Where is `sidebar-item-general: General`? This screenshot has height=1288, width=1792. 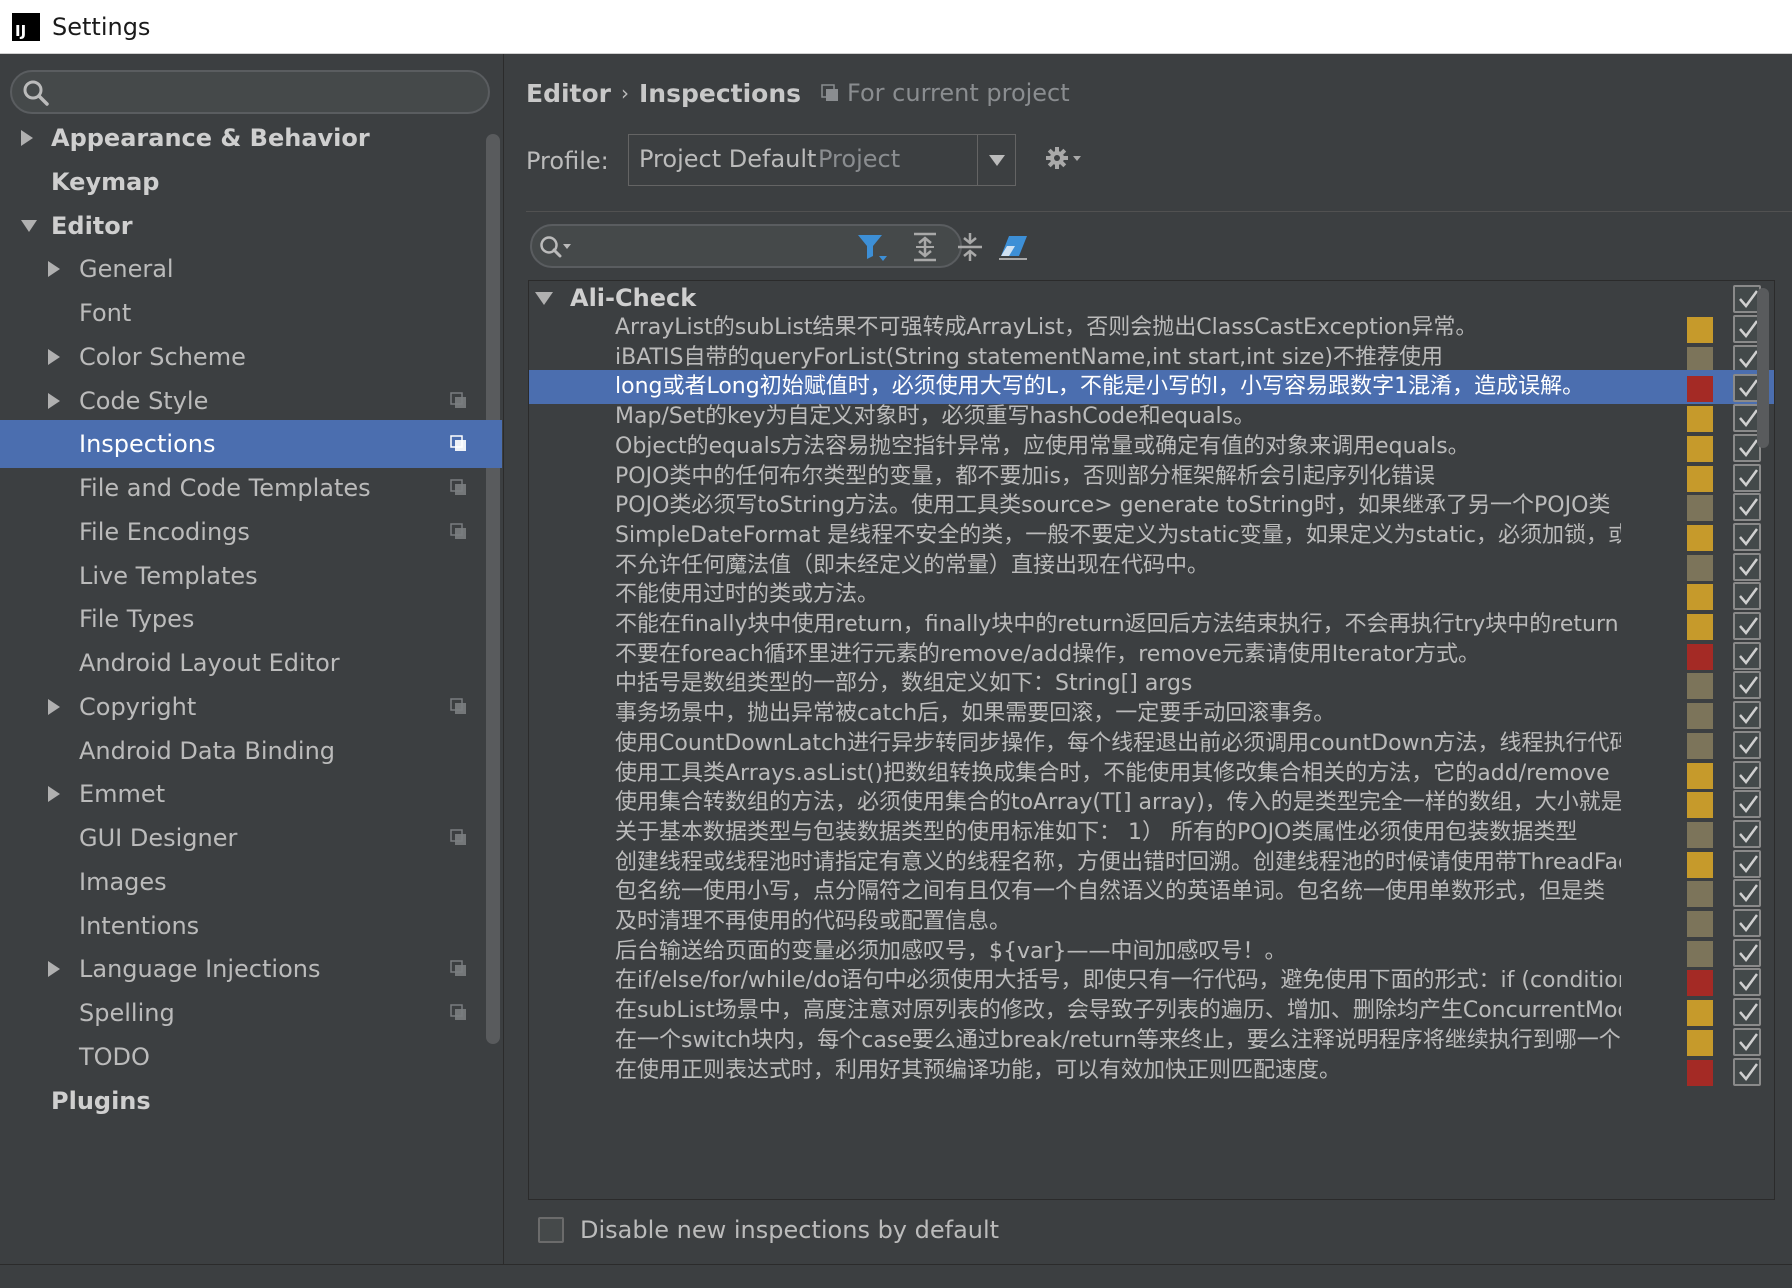 sidebar-item-general: General is located at coordinates (251, 269).